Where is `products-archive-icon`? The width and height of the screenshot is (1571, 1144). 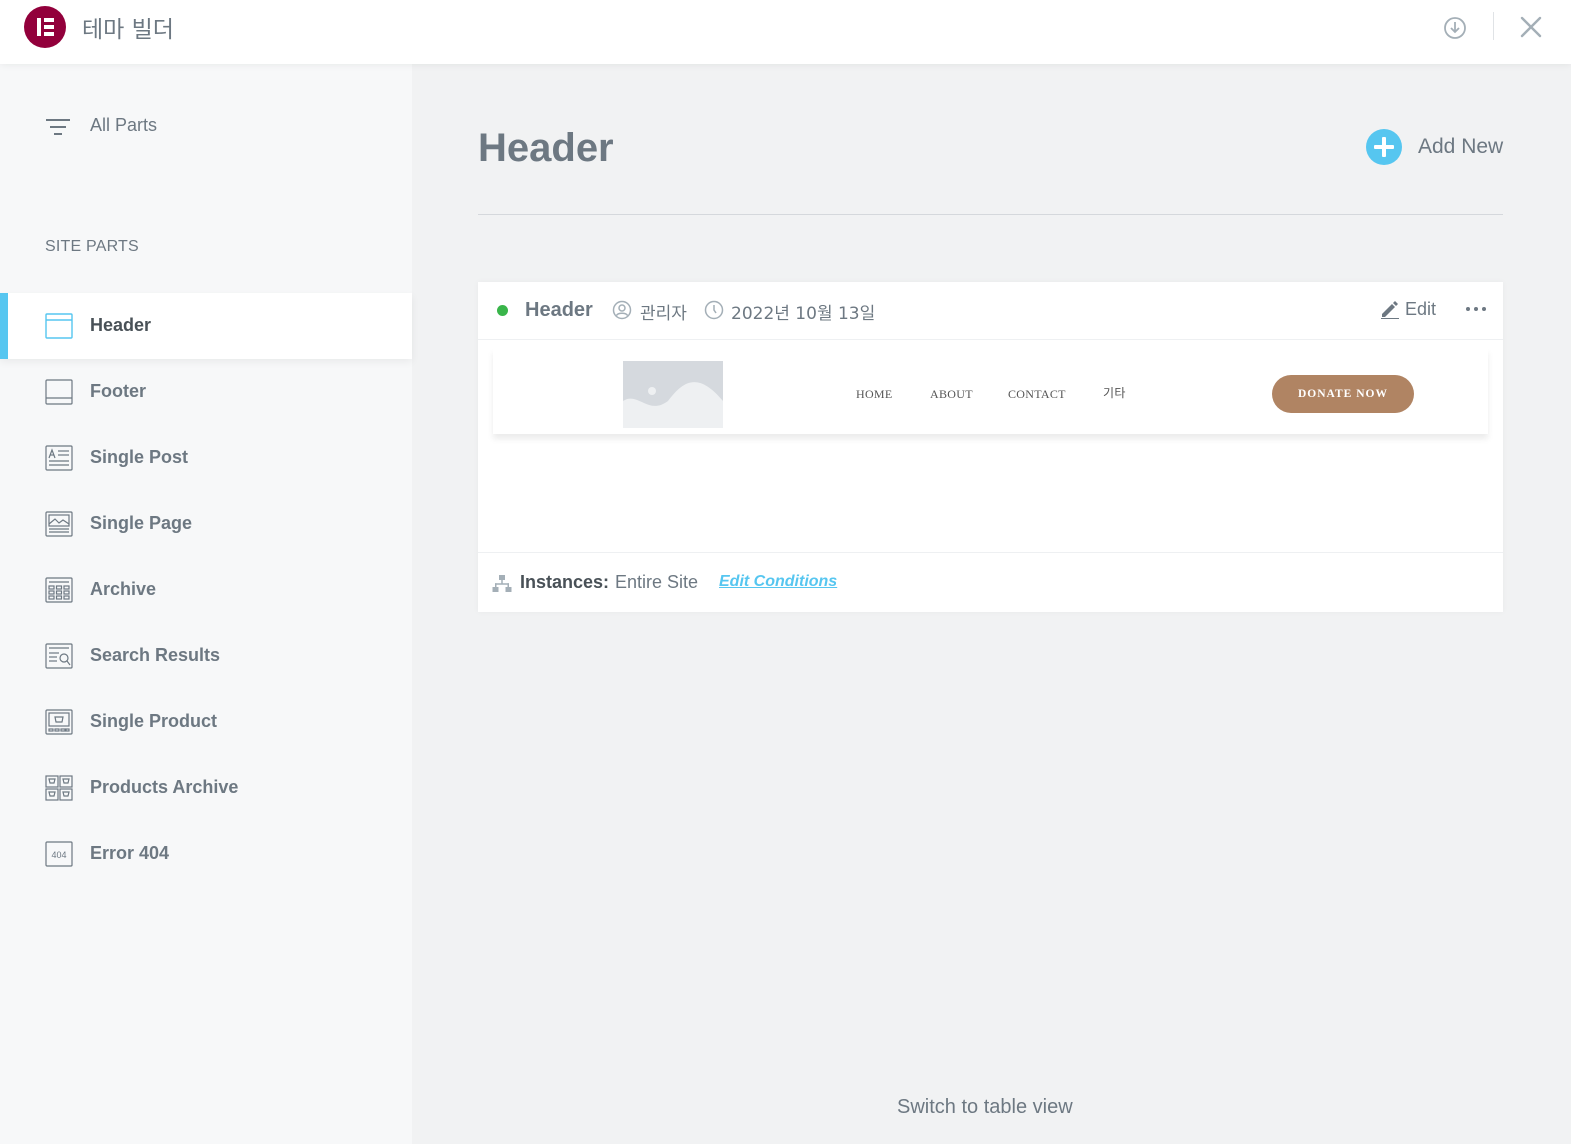 products-archive-icon is located at coordinates (59, 788).